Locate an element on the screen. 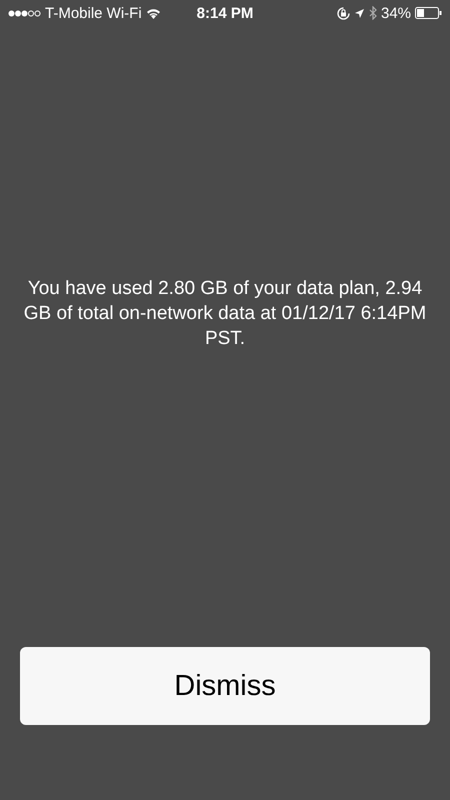  status-time: 8:14 PM is located at coordinates (225, 13).